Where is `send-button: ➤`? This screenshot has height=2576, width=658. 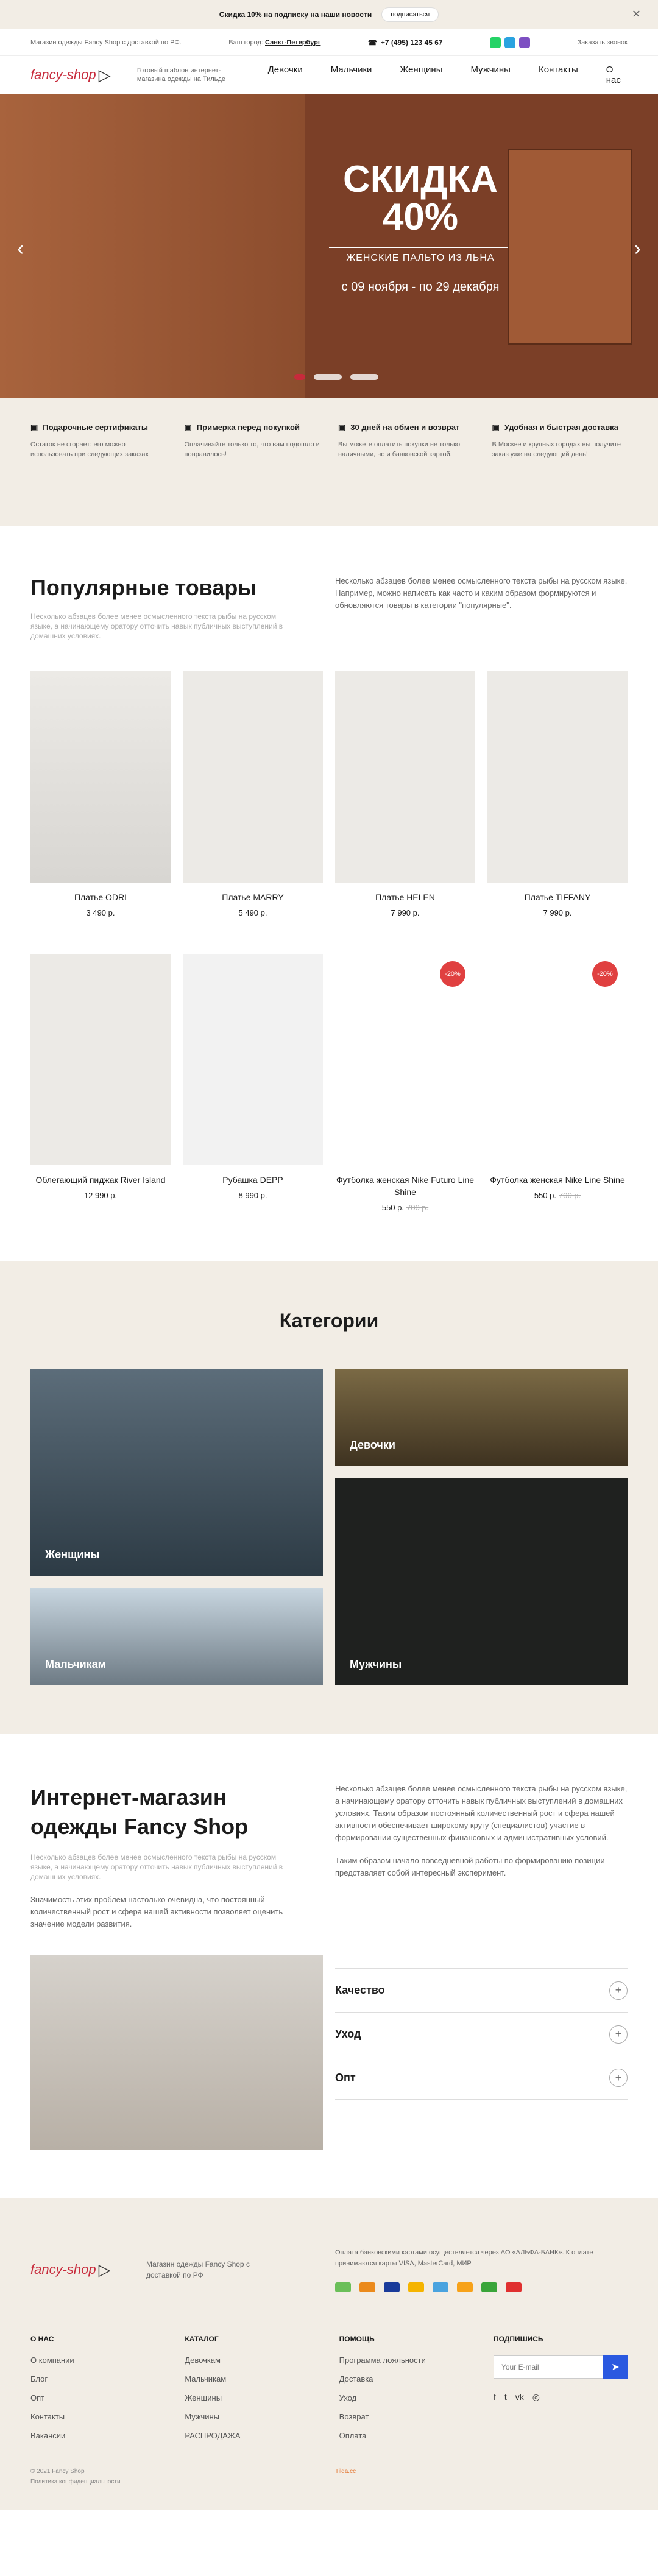 send-button: ➤ is located at coordinates (615, 2367).